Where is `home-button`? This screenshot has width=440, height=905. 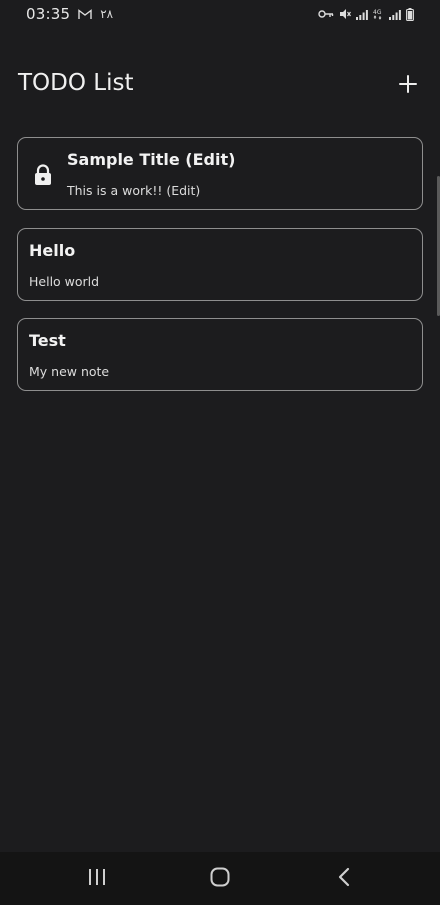
home-button is located at coordinates (220, 879).